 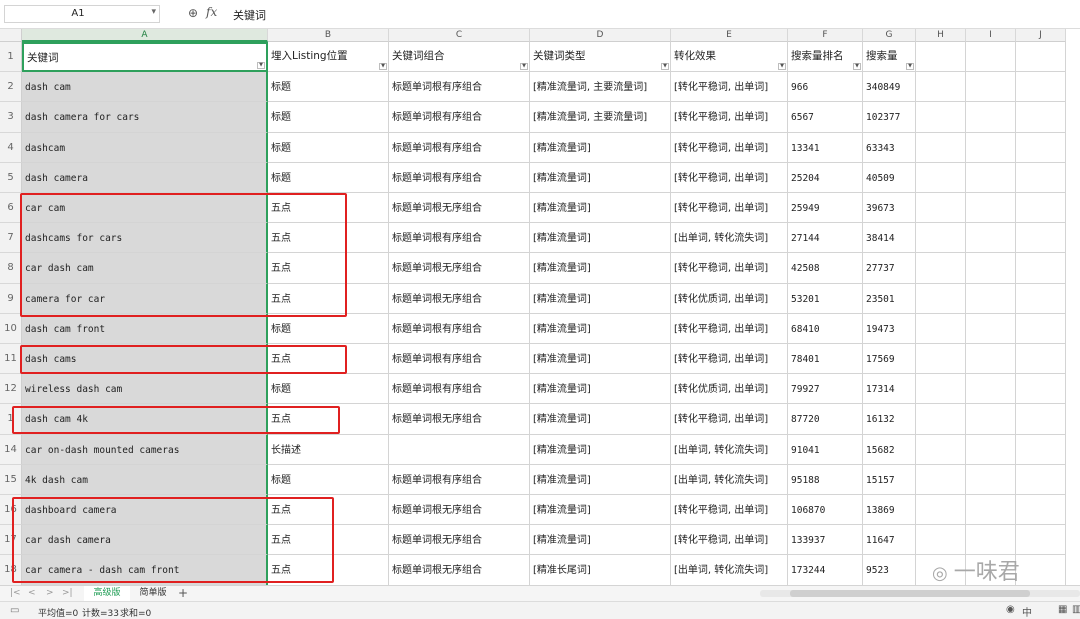 I want to click on table-cell: wireless dash cam, so click(x=145, y=389).